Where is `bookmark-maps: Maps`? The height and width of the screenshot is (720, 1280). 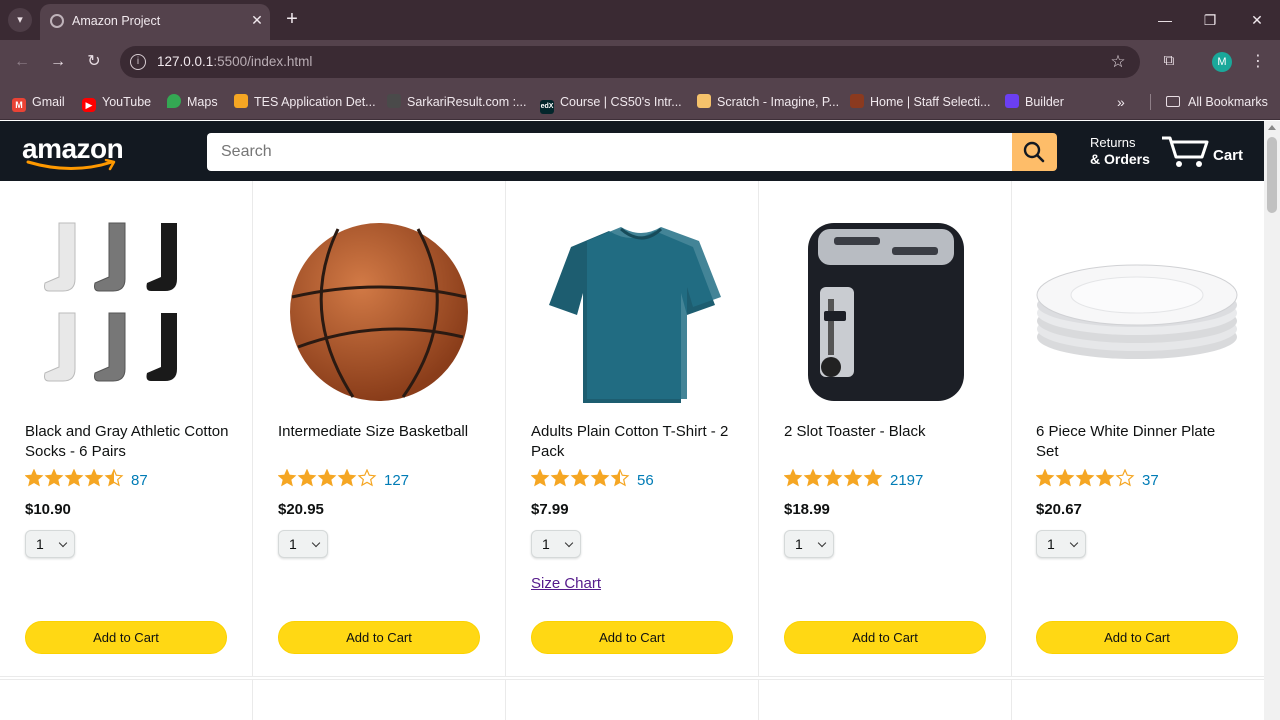
bookmark-maps: Maps is located at coordinates (192, 102).